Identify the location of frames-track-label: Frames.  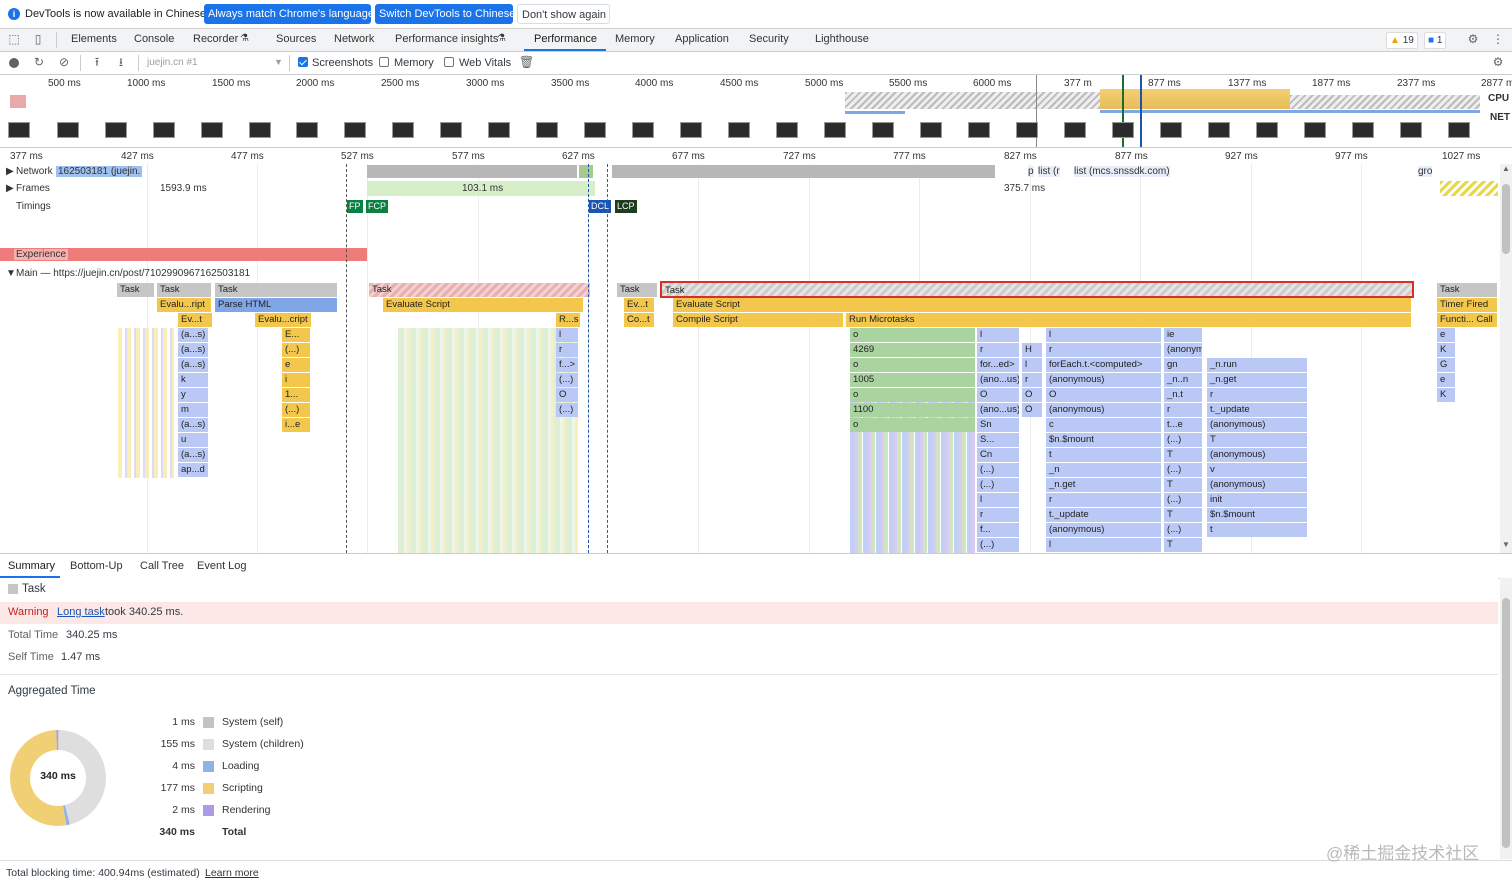
(33, 188).